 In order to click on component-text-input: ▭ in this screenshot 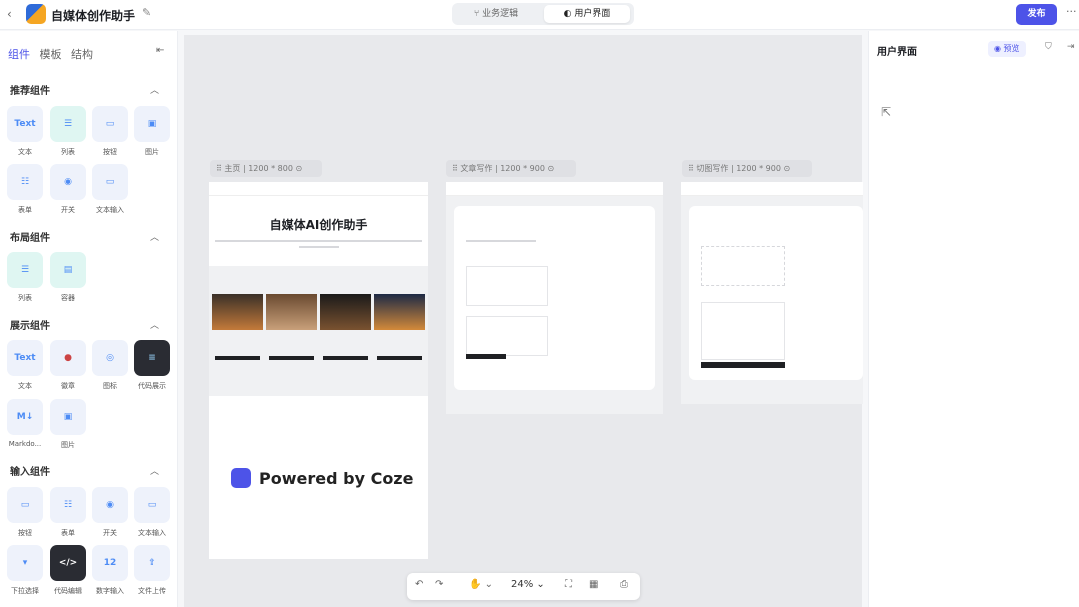, I will do `click(110, 182)`.